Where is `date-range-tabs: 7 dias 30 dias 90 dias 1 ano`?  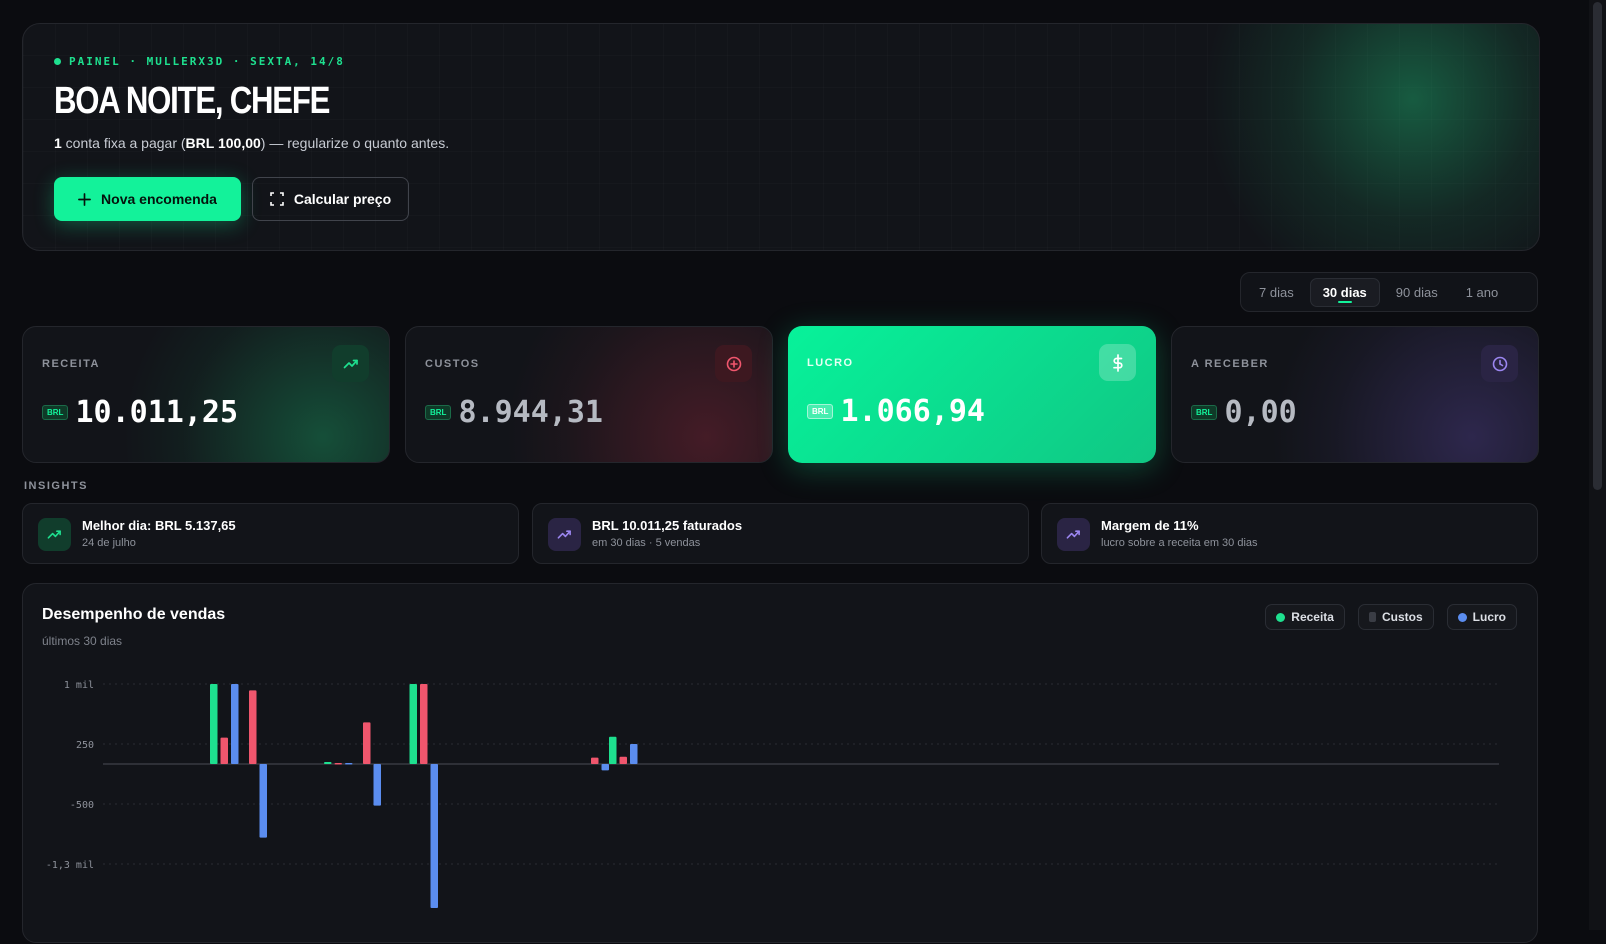
date-range-tabs: 7 dias 30 dias 90 dias 1 ano is located at coordinates (1389, 292).